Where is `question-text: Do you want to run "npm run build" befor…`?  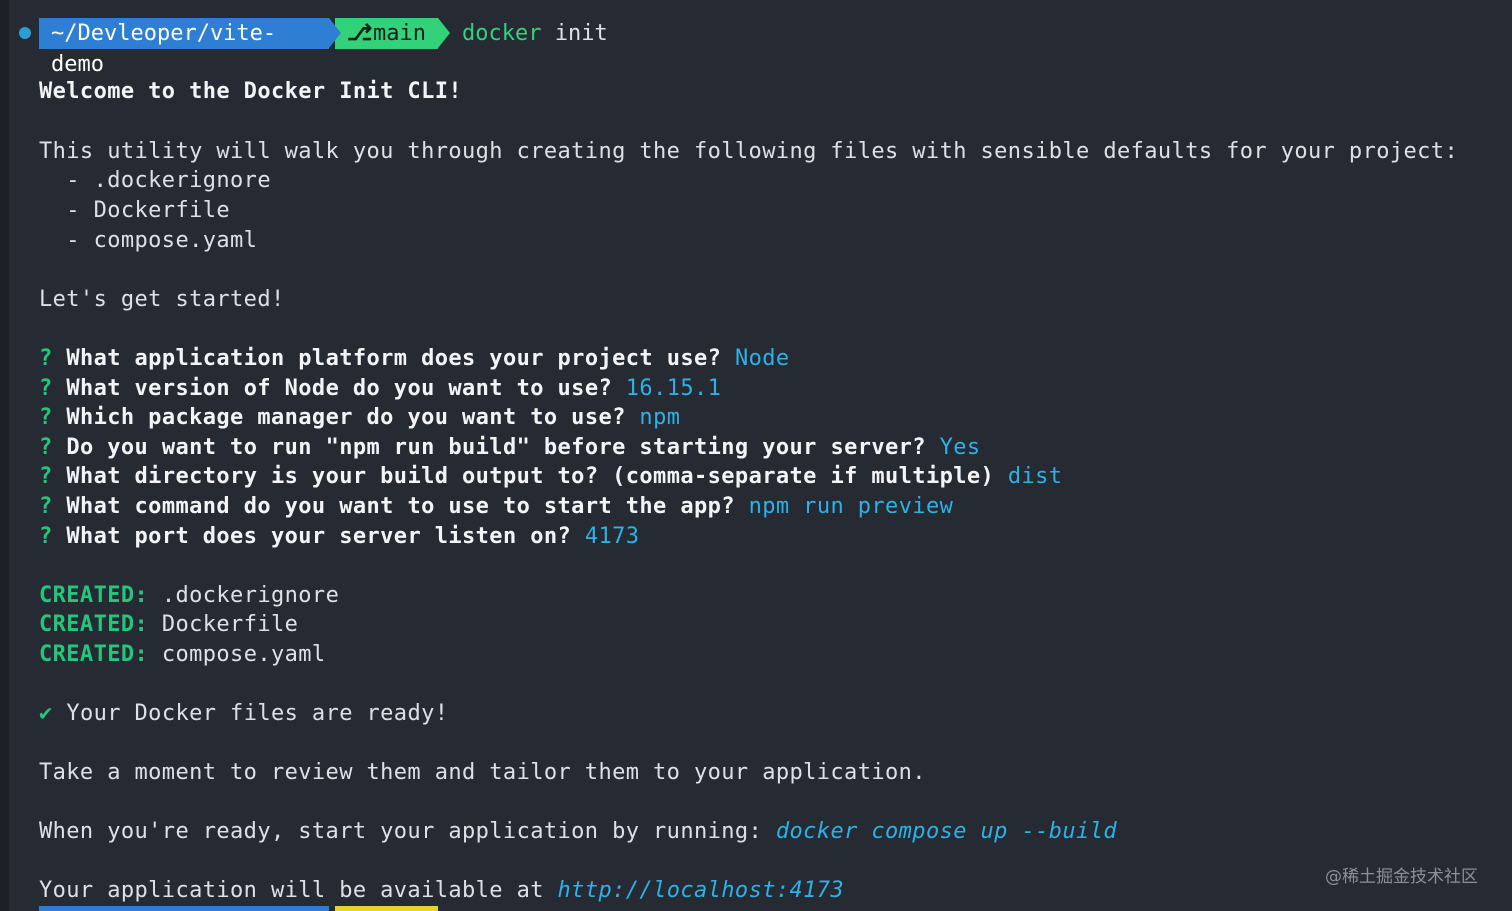
question-text: Do you want to run "npm run build" befor… is located at coordinates (496, 447).